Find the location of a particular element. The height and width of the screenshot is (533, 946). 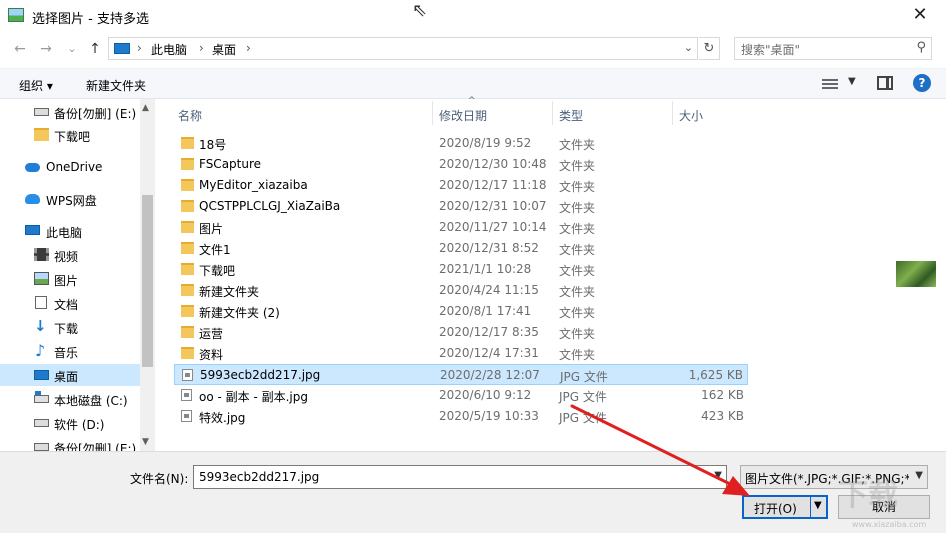

folder-row: 新建文件夹 (2) 2020/8/1 17:41 文件夹 is located at coordinates (461, 311).